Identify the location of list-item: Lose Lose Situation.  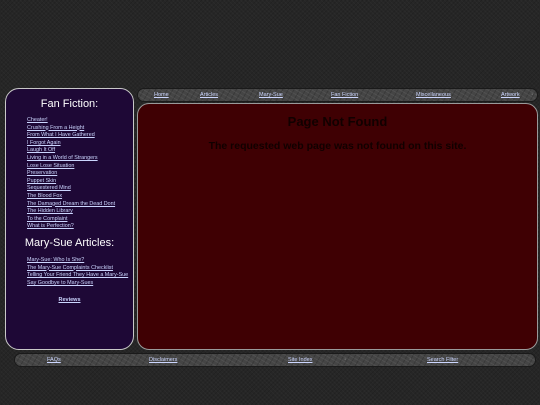
(71, 167).